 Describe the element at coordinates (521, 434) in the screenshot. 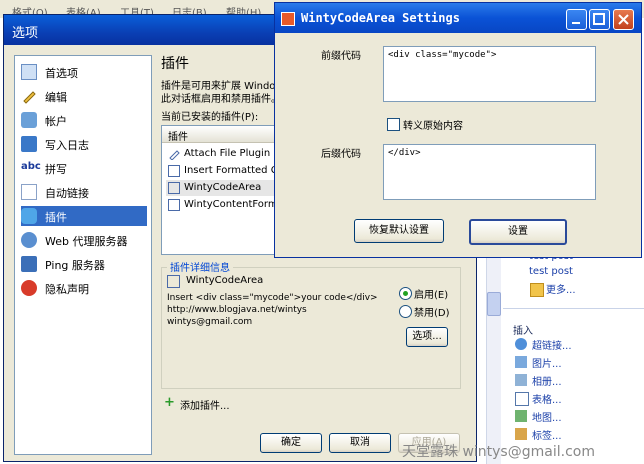

I see `tag-icon` at that location.